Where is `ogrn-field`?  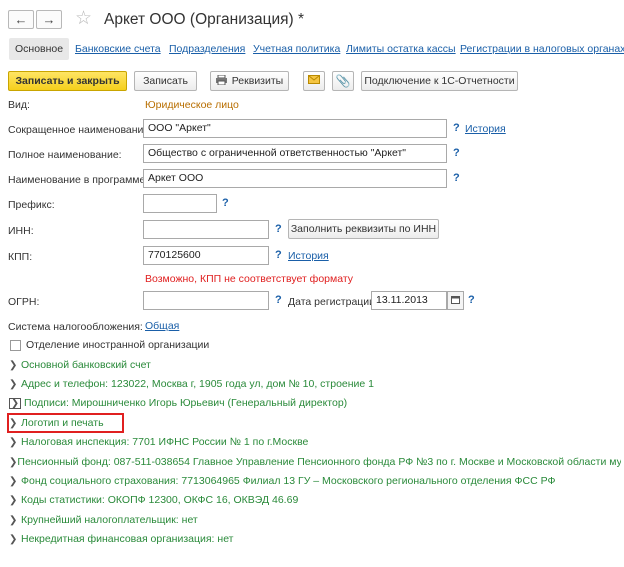
ogrn-field is located at coordinates (206, 300).